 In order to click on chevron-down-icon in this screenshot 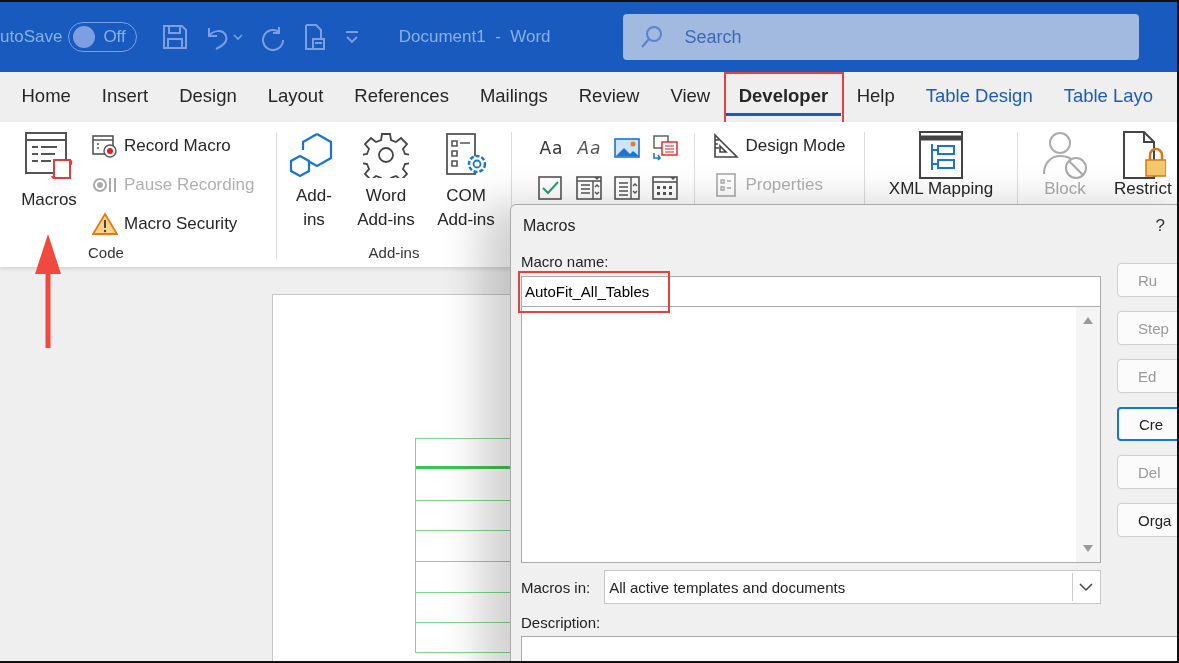, I will do `click(1086, 587)`.